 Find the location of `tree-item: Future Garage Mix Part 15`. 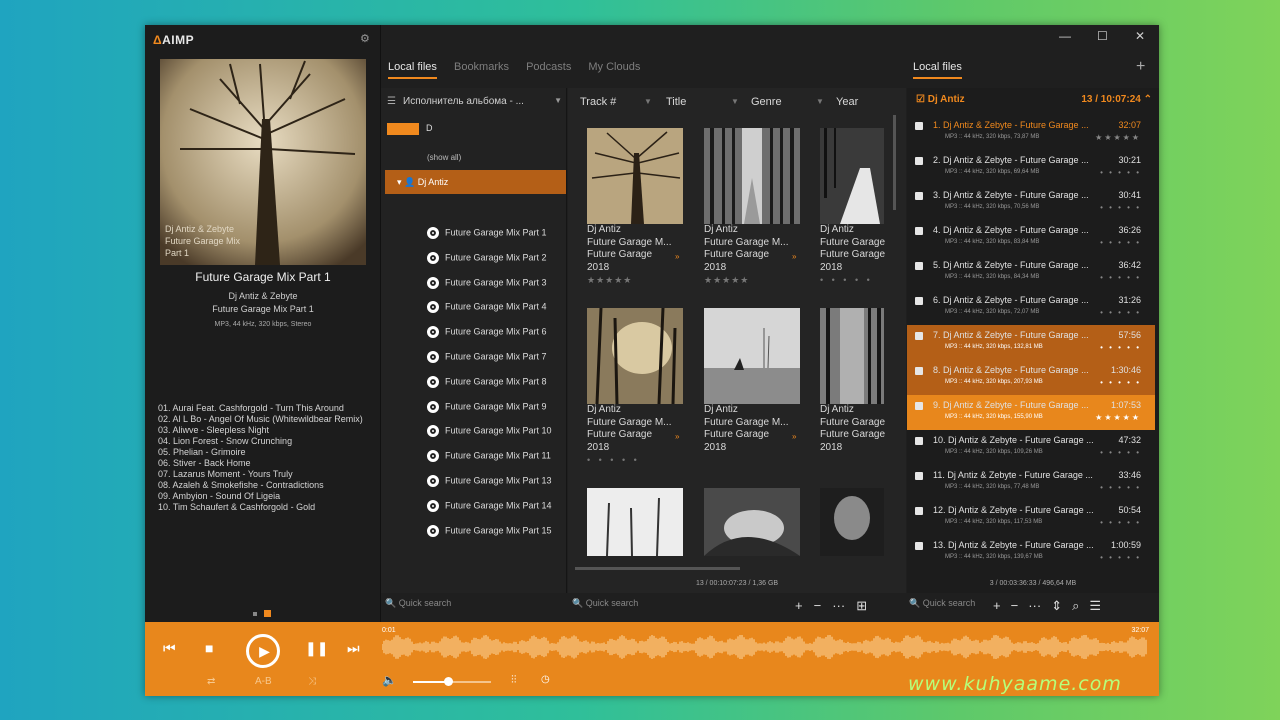

tree-item: Future Garage Mix Part 15 is located at coordinates (489, 531).